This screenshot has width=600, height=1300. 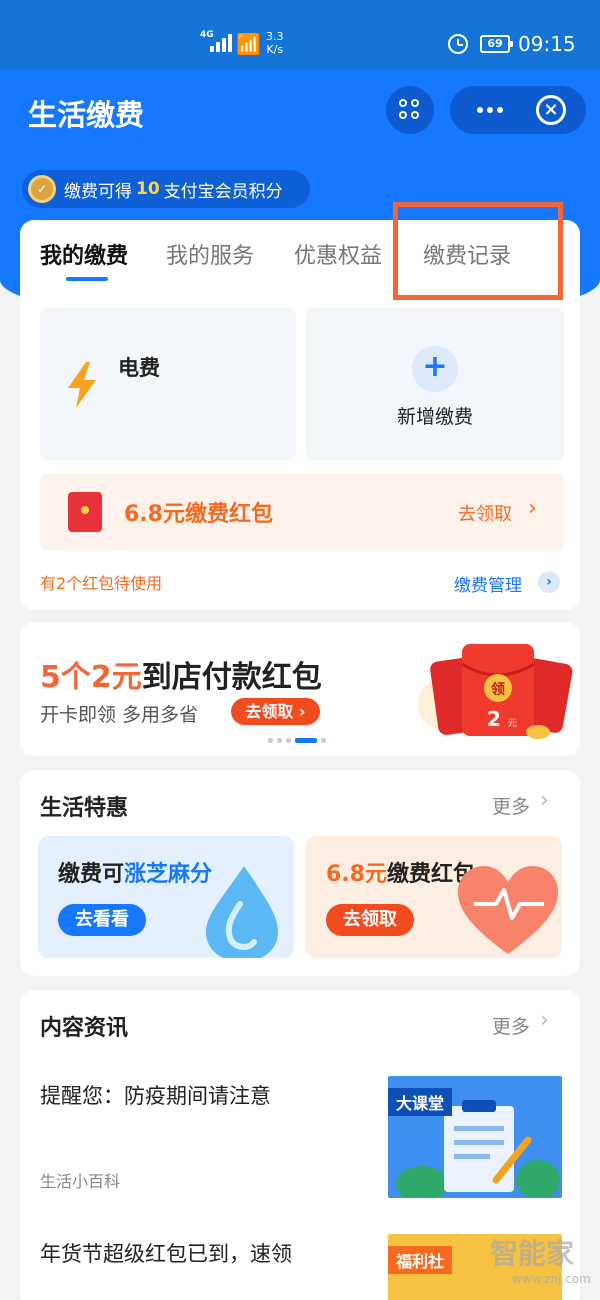 I want to click on mini-program-capsule: ×, so click(x=518, y=110).